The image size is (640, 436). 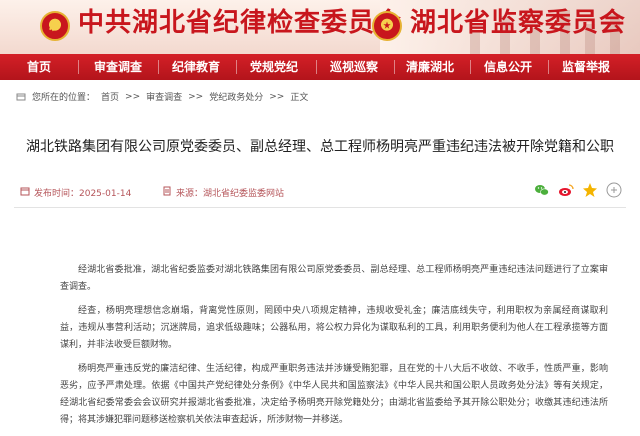 What do you see at coordinates (590, 190) in the screenshot?
I see `qzone-icon` at bounding box center [590, 190].